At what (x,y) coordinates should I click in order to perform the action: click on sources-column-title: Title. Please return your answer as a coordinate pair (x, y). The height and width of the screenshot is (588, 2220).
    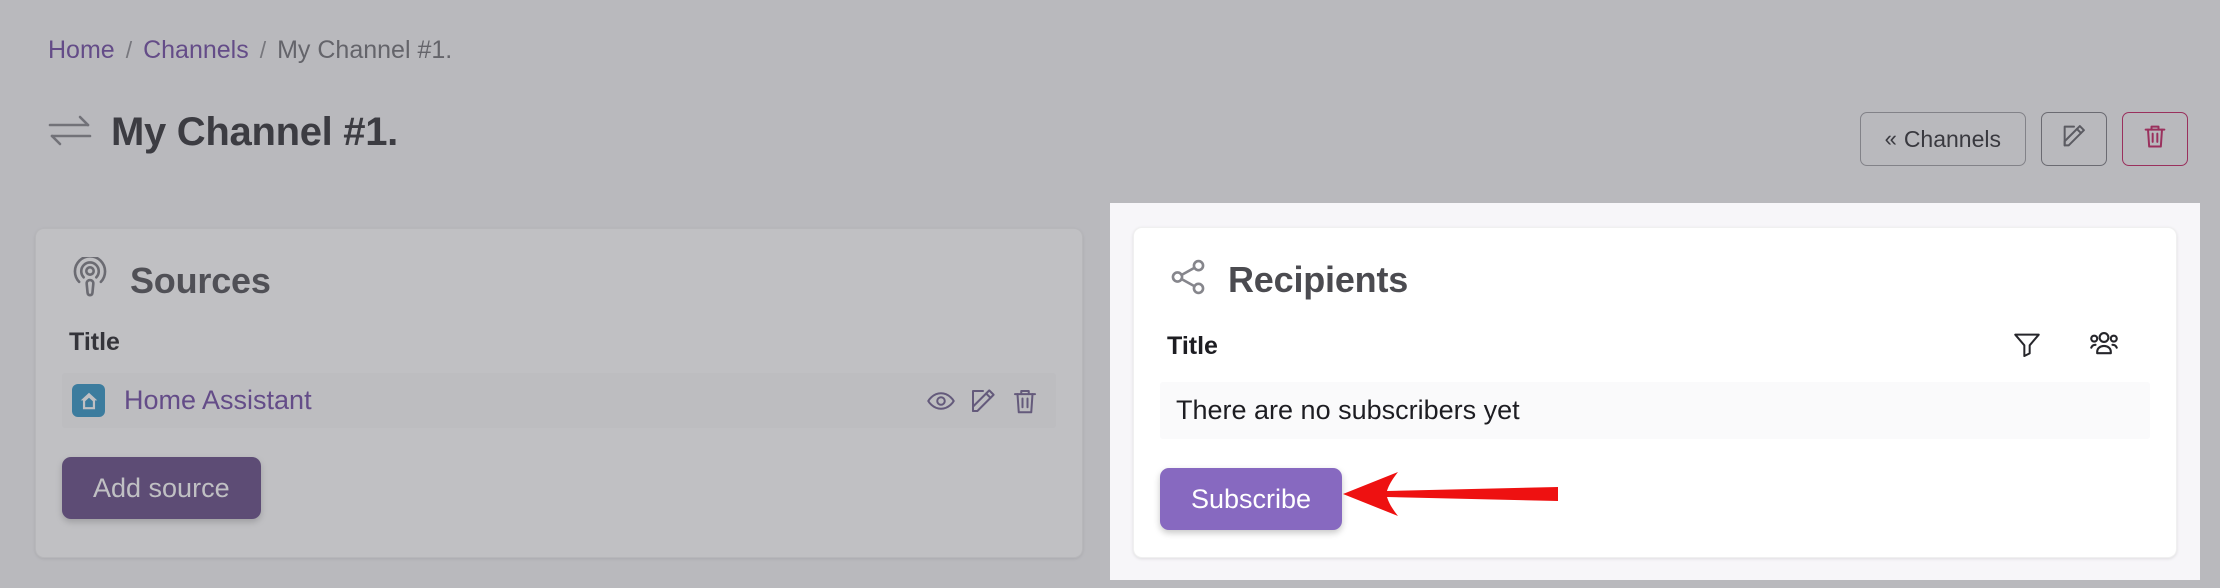
    Looking at the image, I should click on (94, 342).